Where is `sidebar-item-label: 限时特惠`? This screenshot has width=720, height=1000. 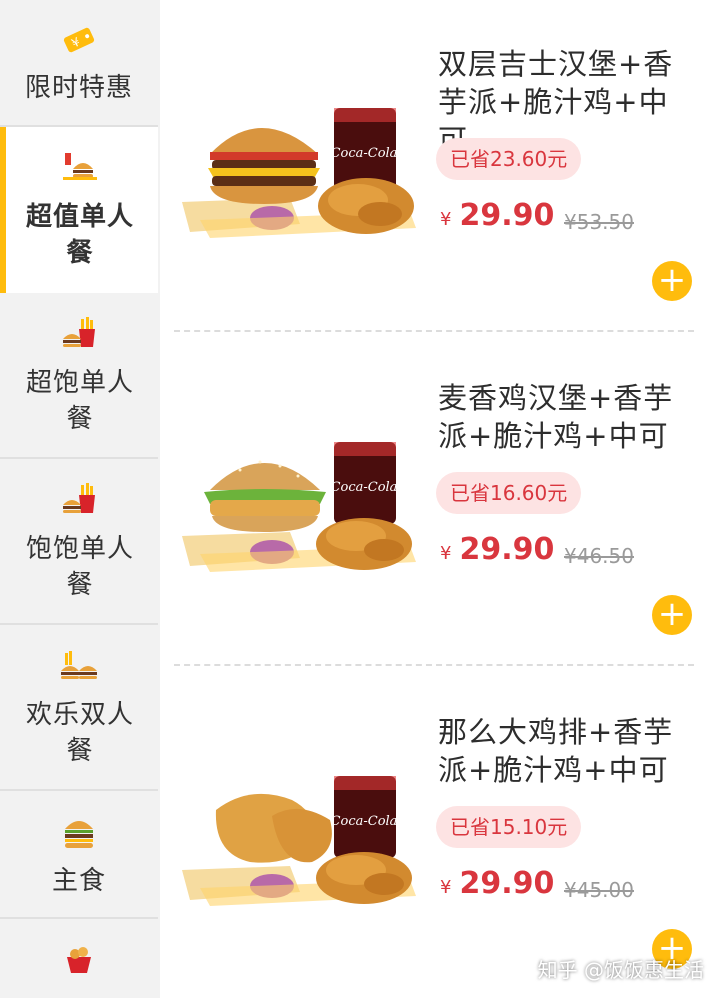 sidebar-item-label: 限时特惠 is located at coordinates (78, 88).